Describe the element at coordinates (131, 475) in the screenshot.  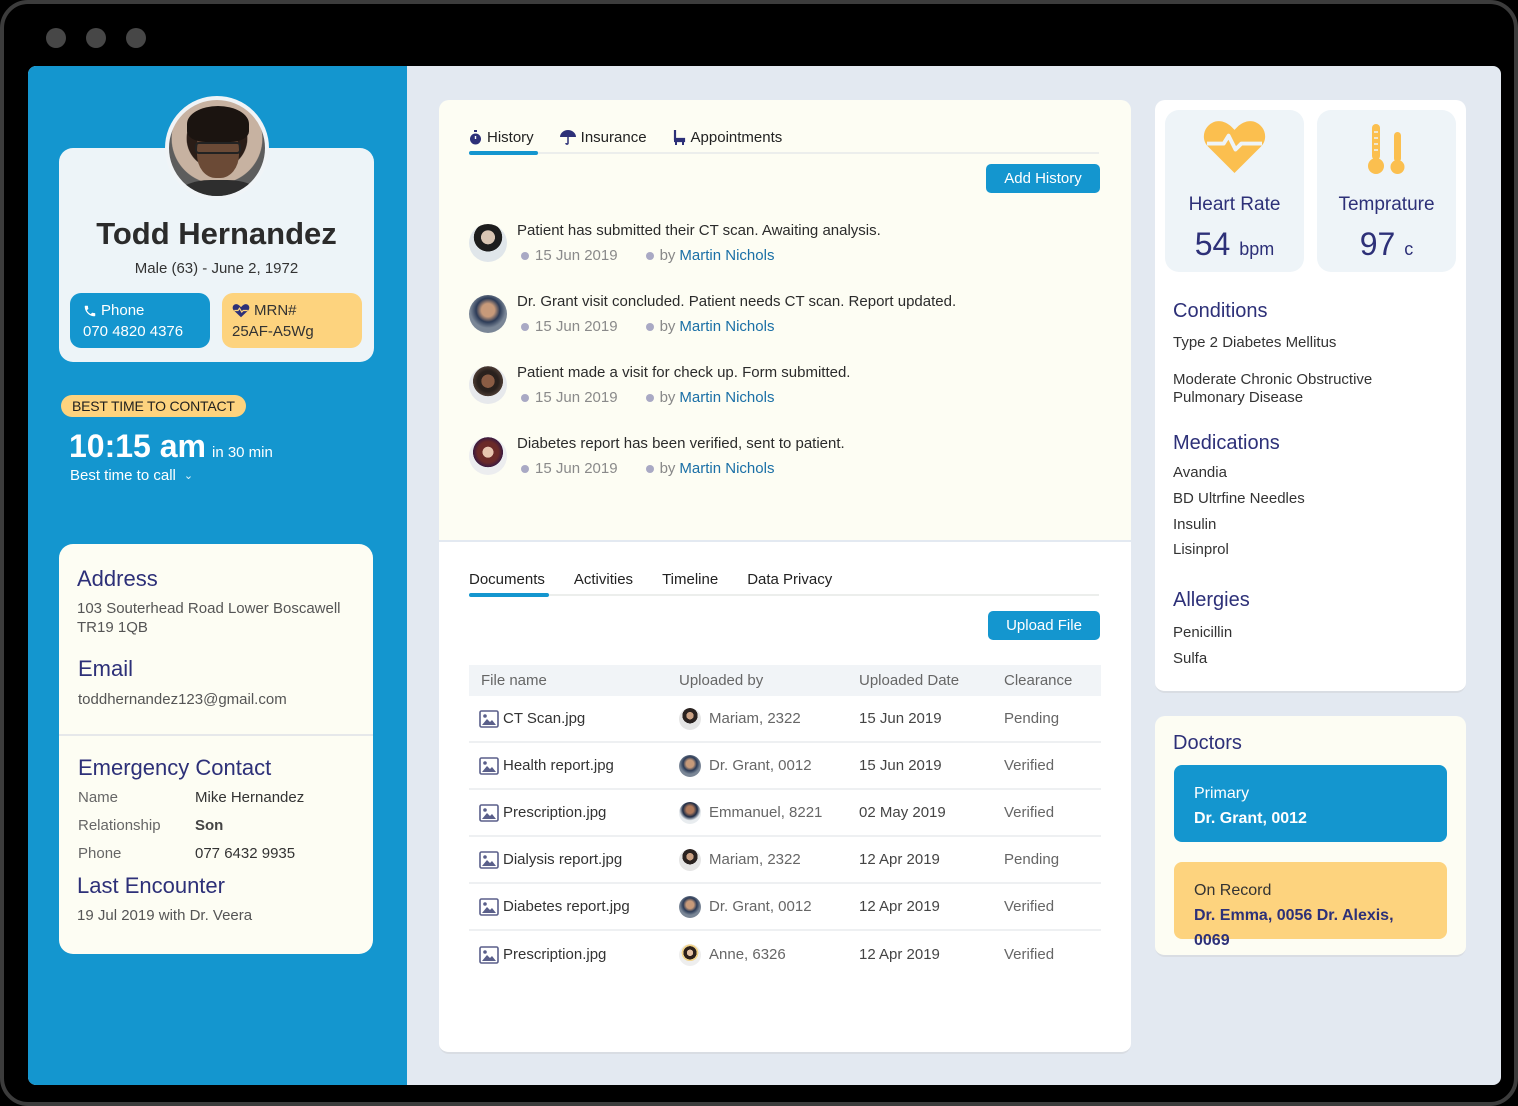
I see `best-time-dropdown: Best time to call ⌄` at that location.